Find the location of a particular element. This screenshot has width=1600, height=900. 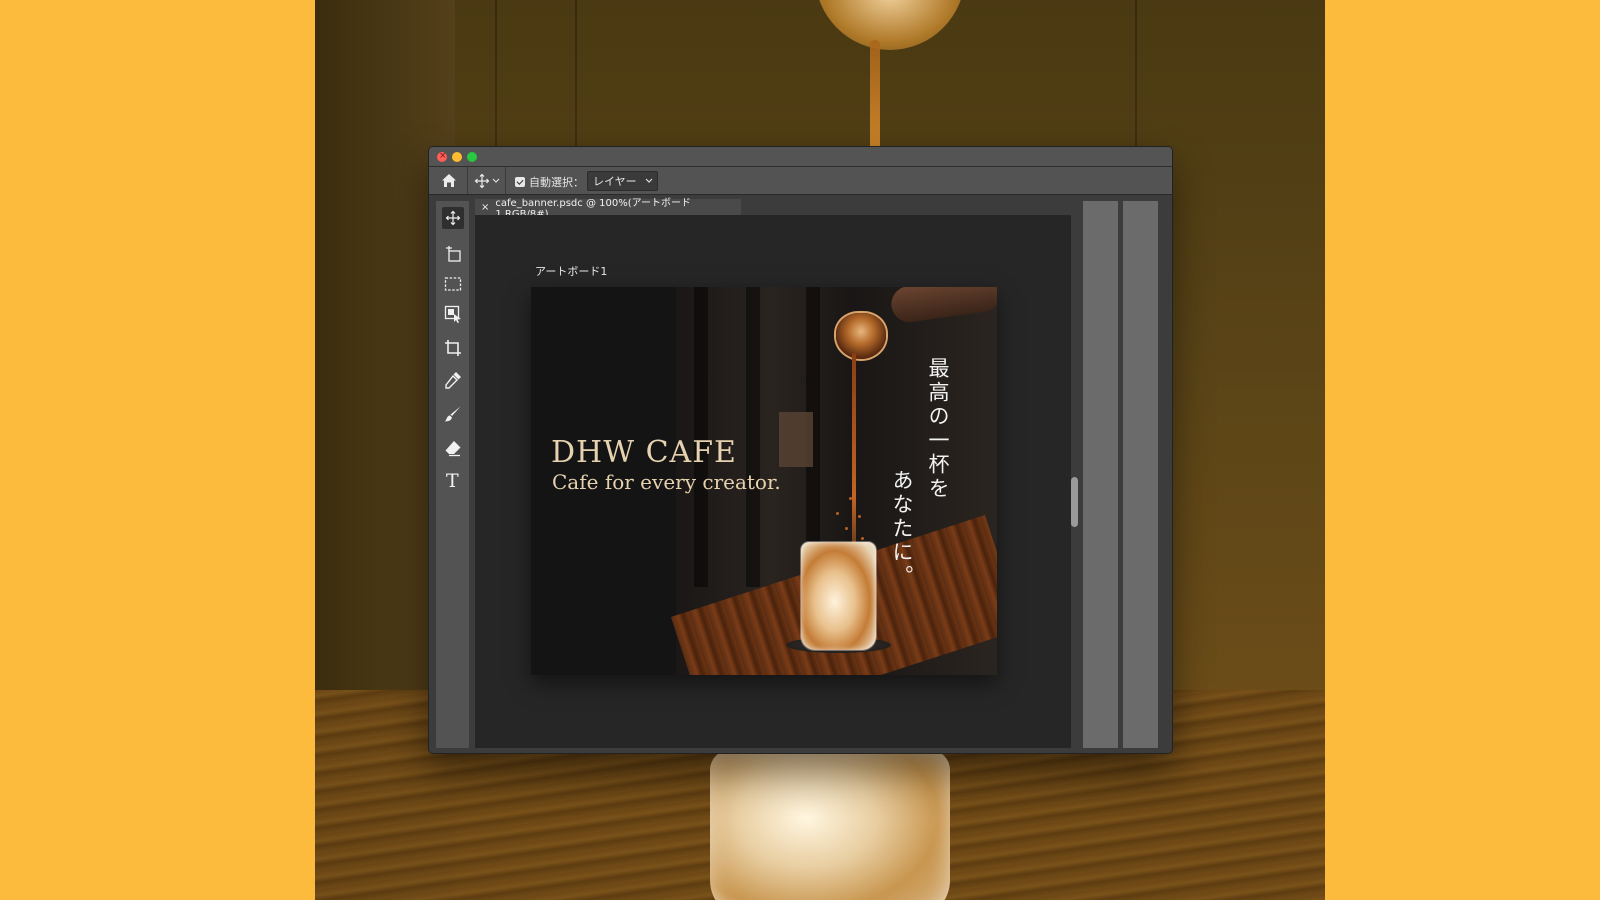

home-icon is located at coordinates (449, 180).